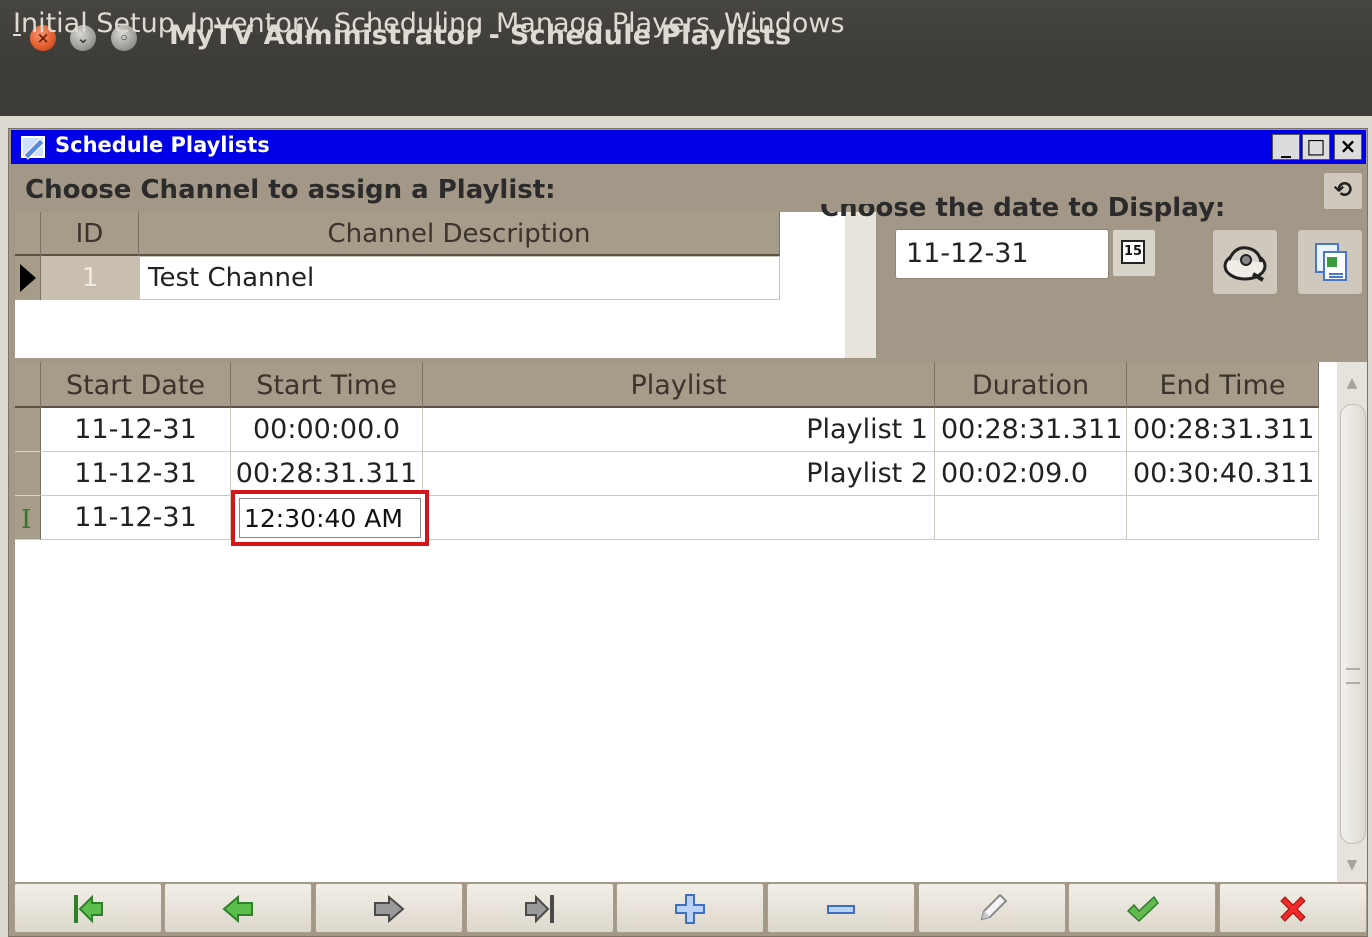  I want to click on x-mark-icon, so click(1293, 909).